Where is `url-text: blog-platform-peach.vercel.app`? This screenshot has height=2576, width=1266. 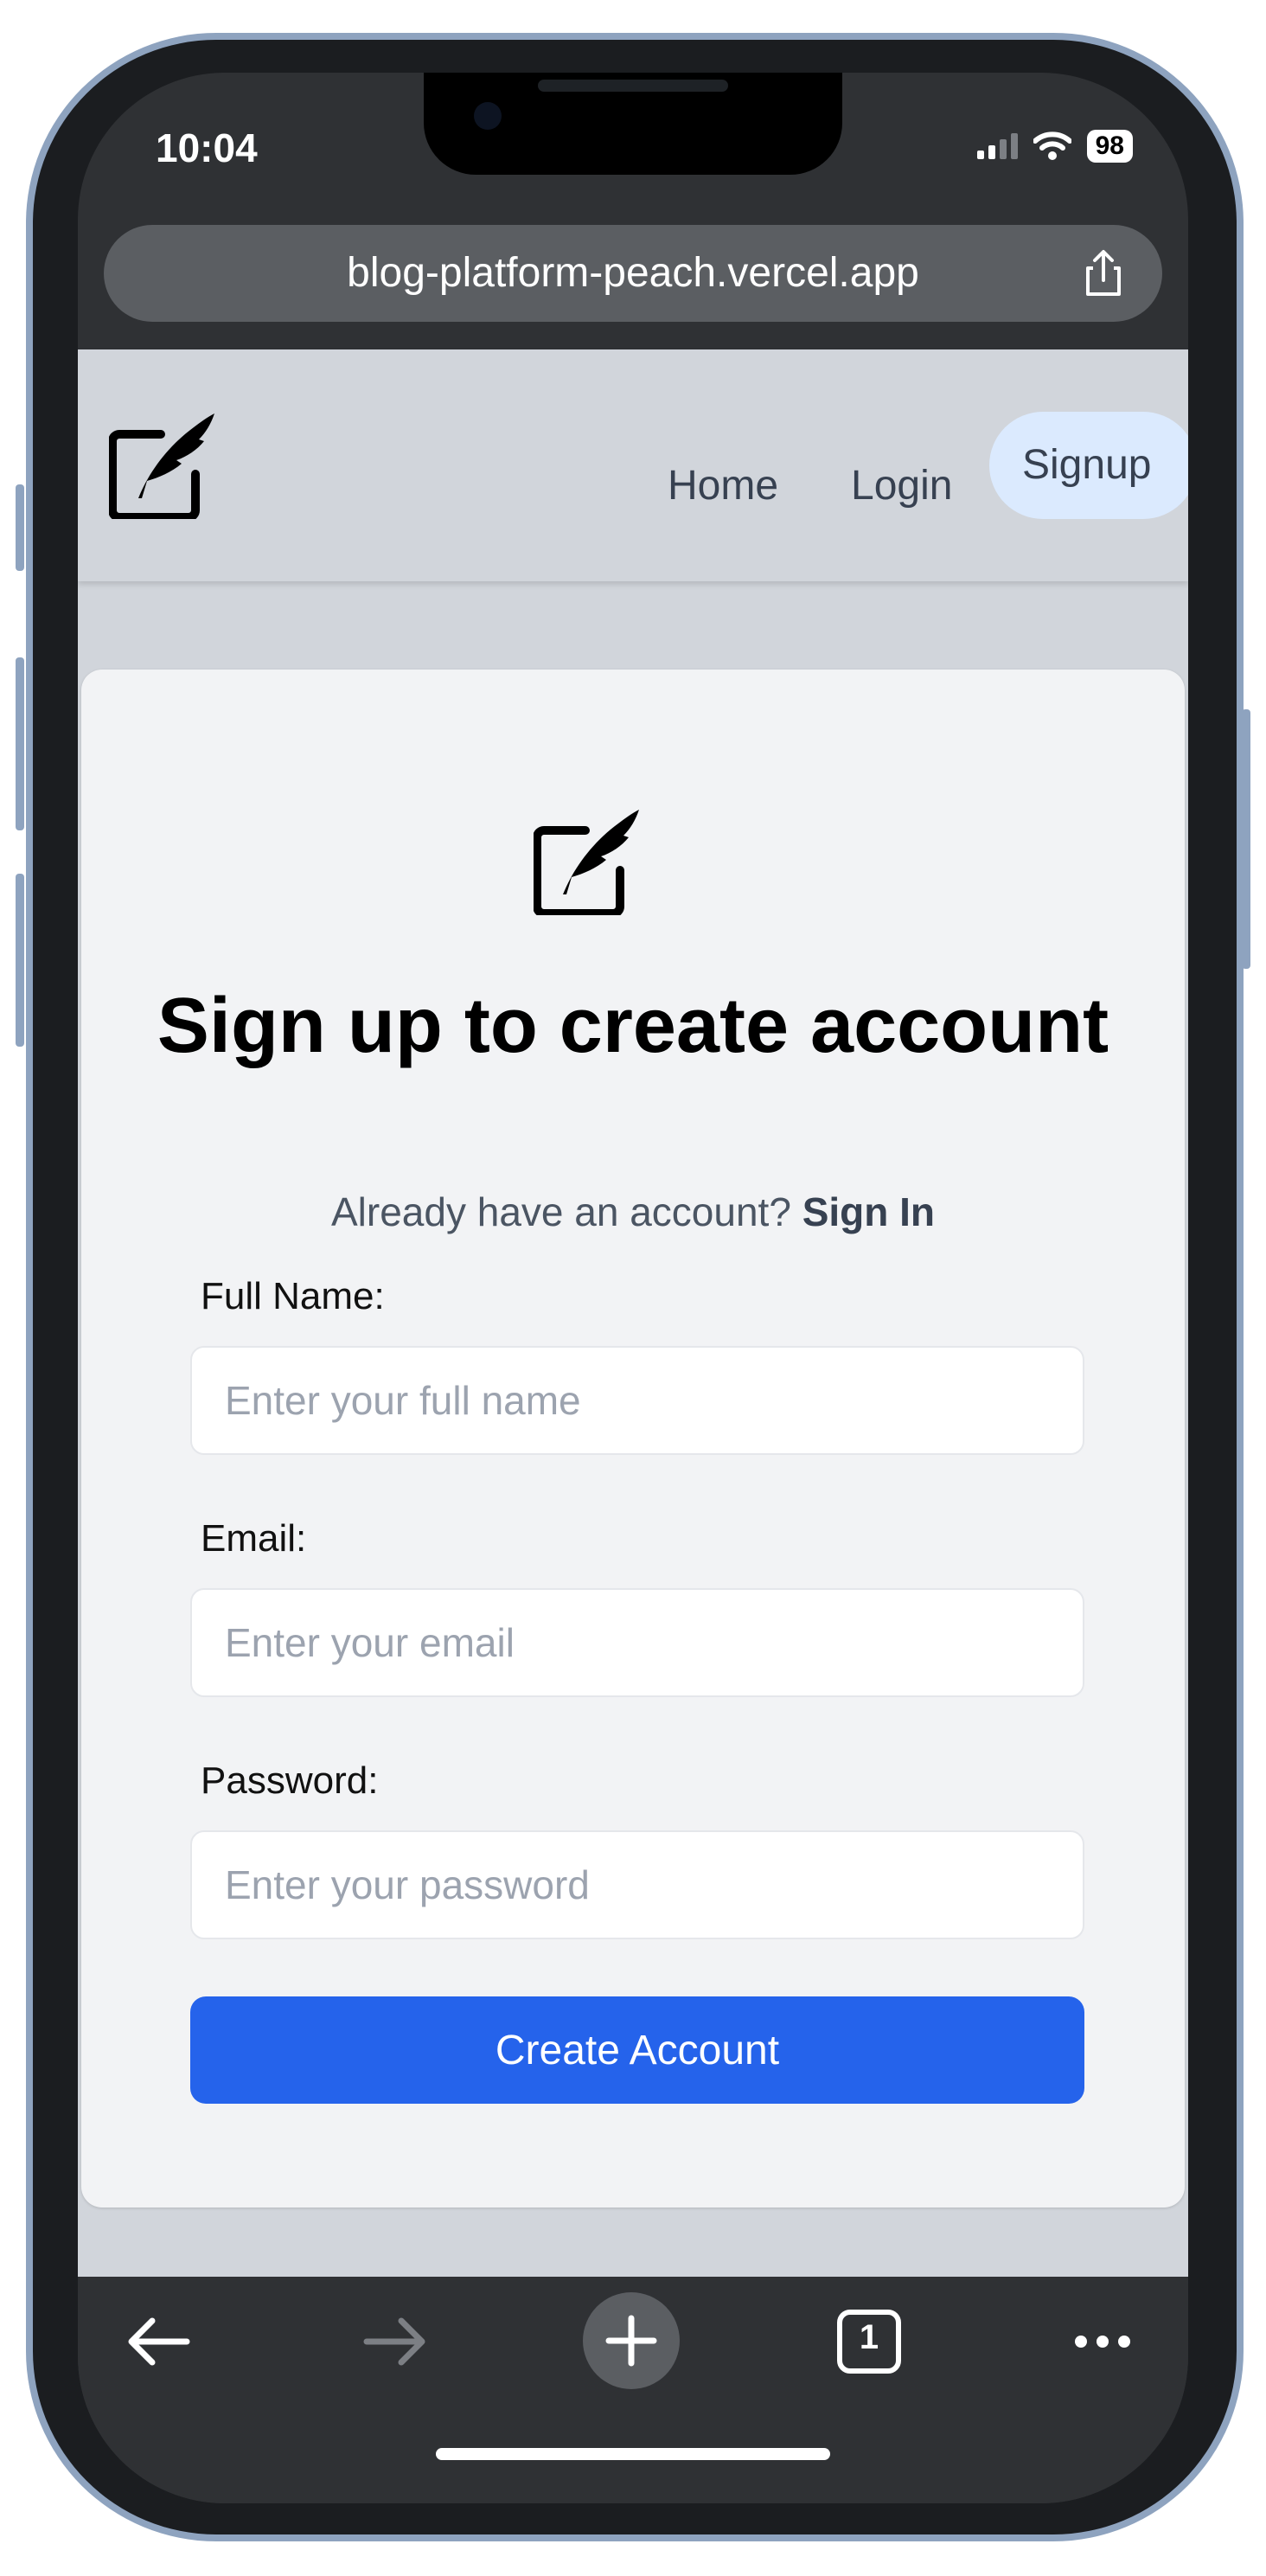
url-text: blog-platform-peach.vercel.app is located at coordinates (633, 273).